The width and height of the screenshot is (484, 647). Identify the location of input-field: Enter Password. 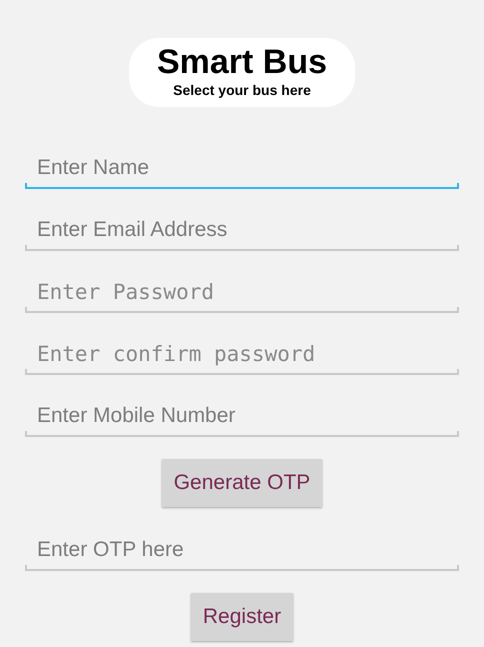
(242, 293).